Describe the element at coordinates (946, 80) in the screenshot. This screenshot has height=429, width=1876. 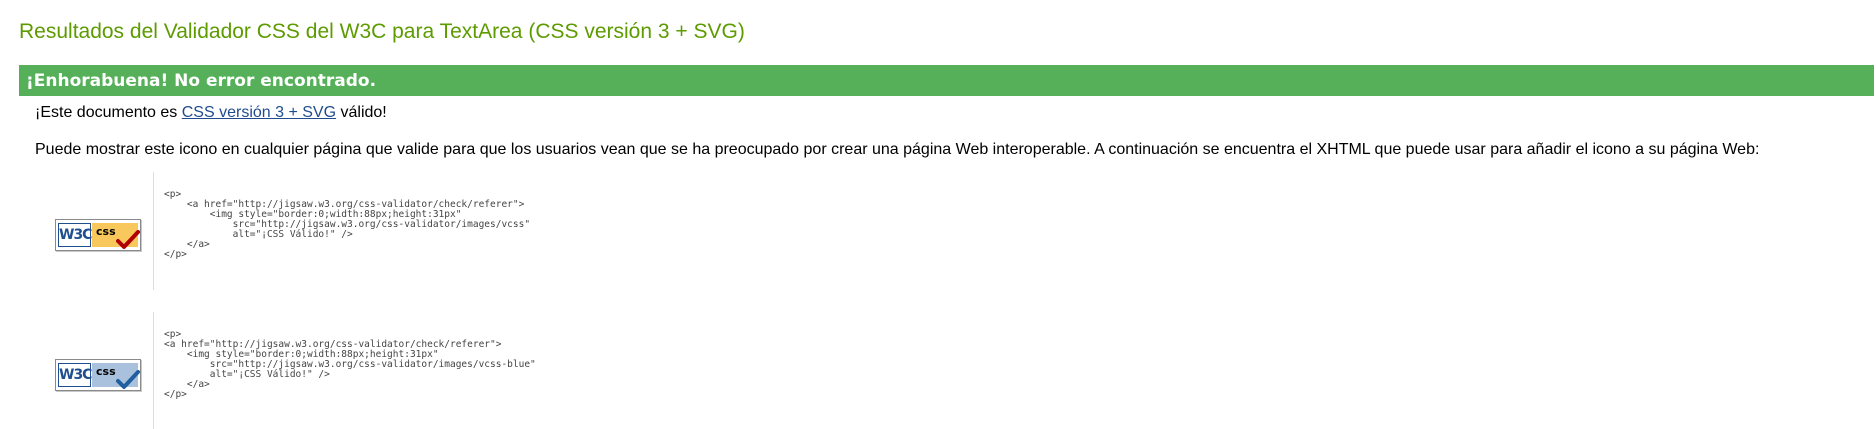
I see `success-banner: ¡Enhorabuena! No error encontrado.` at that location.